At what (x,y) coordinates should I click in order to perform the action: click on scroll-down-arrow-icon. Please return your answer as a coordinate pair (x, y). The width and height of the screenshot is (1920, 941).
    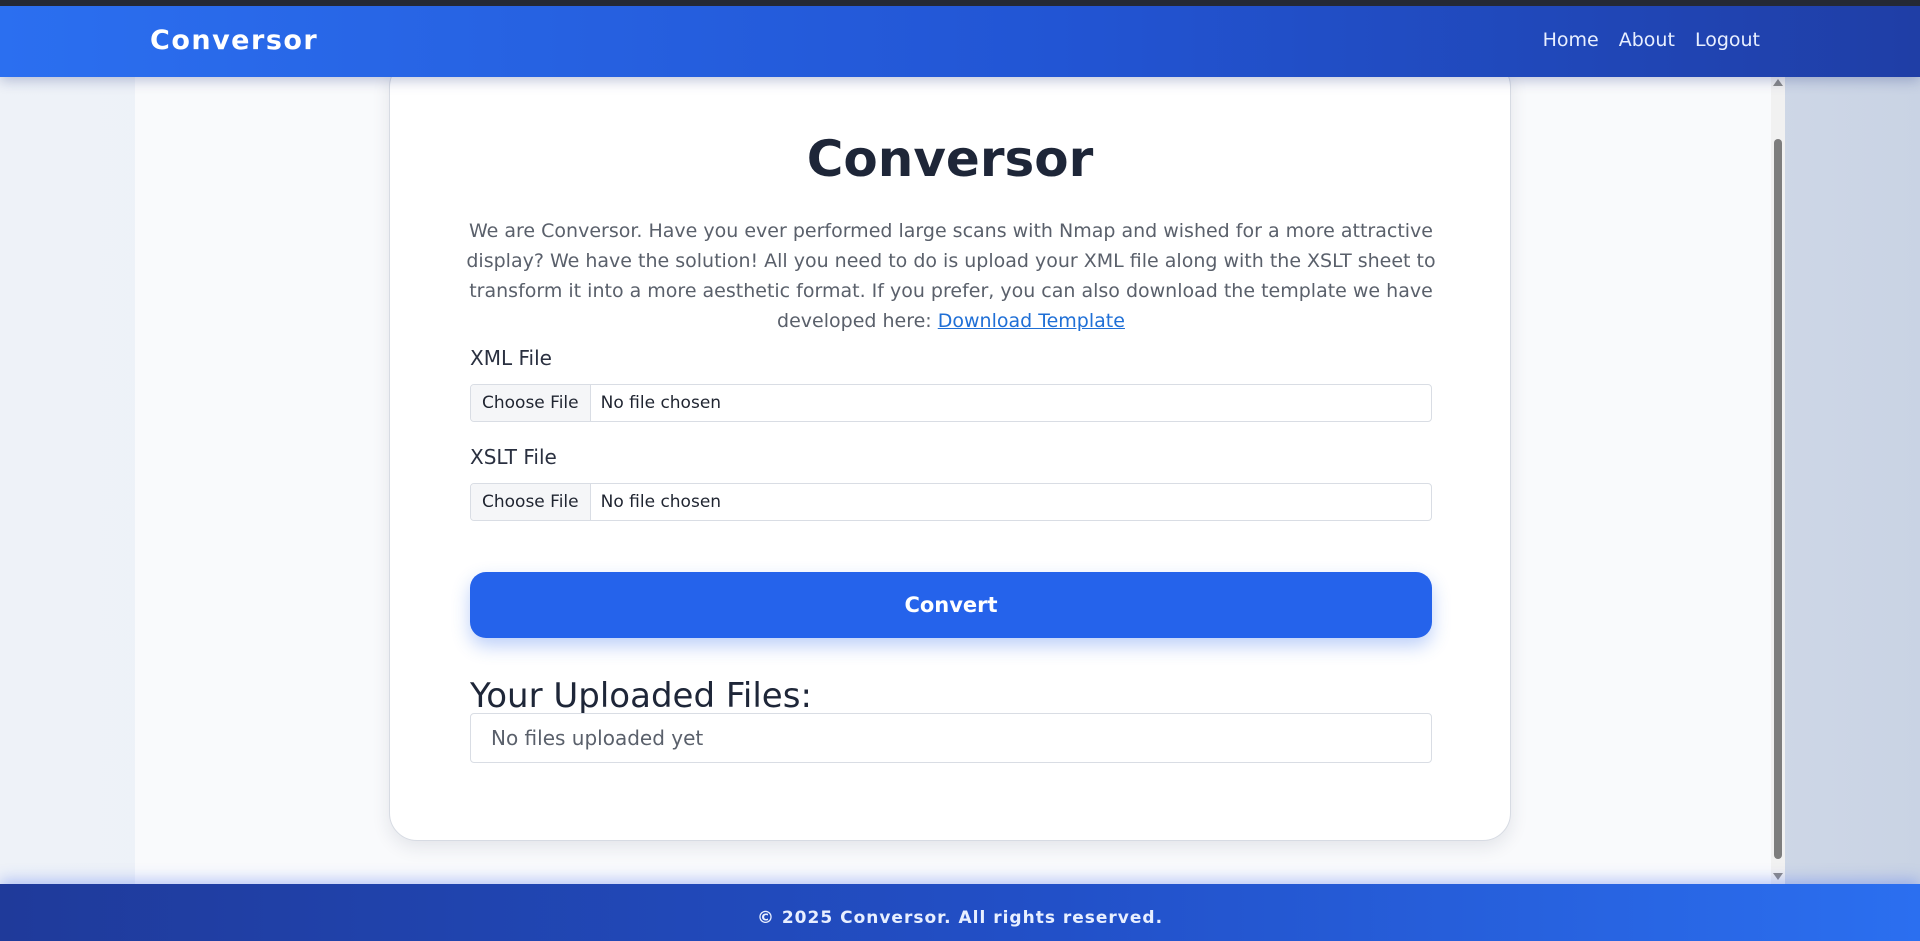
    Looking at the image, I should click on (1778, 876).